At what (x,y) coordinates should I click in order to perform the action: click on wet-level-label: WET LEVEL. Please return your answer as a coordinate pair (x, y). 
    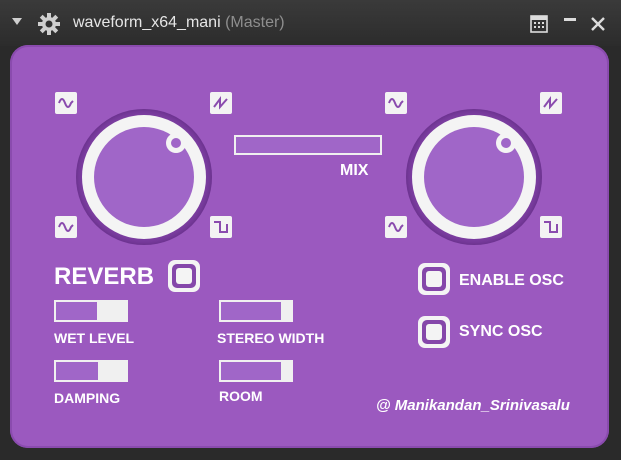
    Looking at the image, I should click on (94, 338).